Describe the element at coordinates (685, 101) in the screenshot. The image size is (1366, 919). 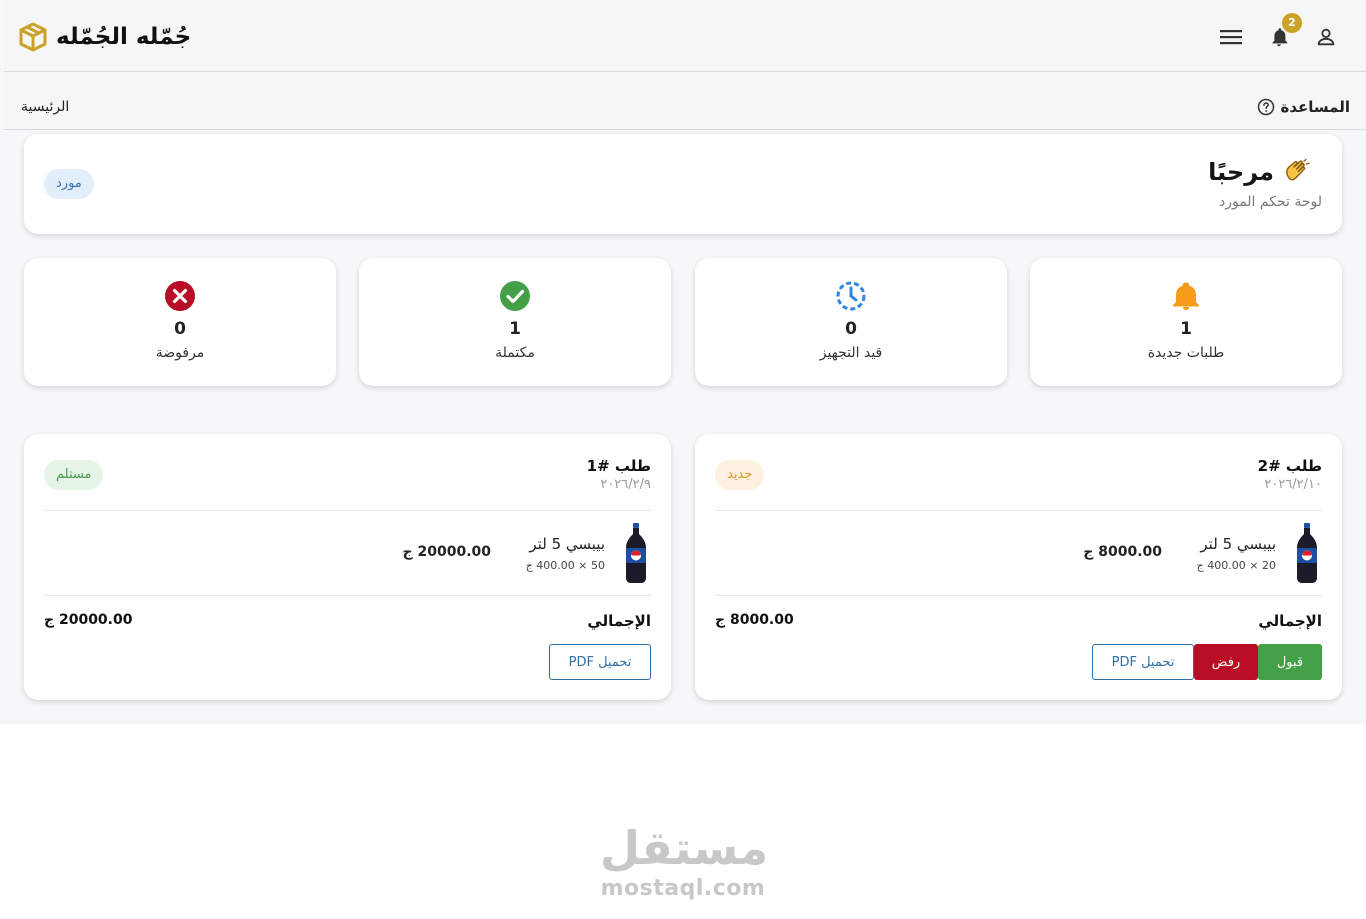
I see `breadcrumb-bar: المساعدة الرئيسية` at that location.